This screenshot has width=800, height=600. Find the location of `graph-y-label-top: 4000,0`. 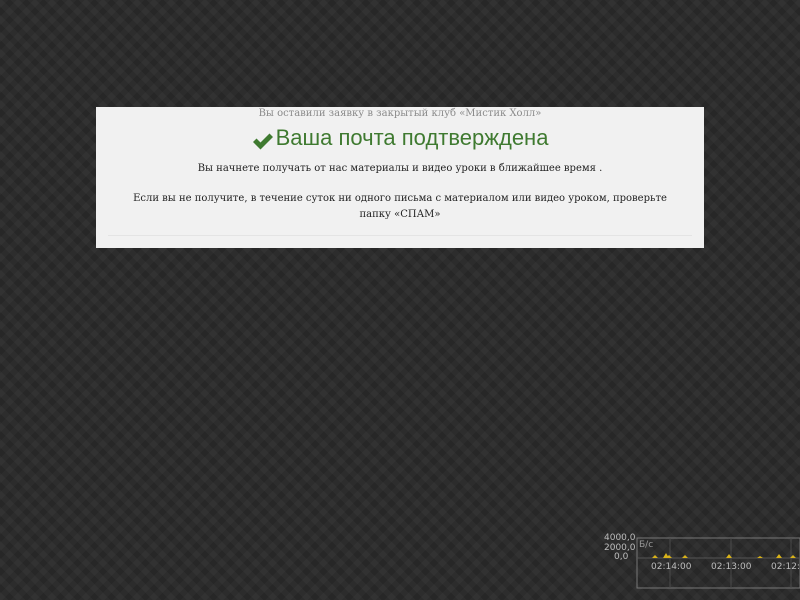

graph-y-label-top: 4000,0 is located at coordinates (620, 538).